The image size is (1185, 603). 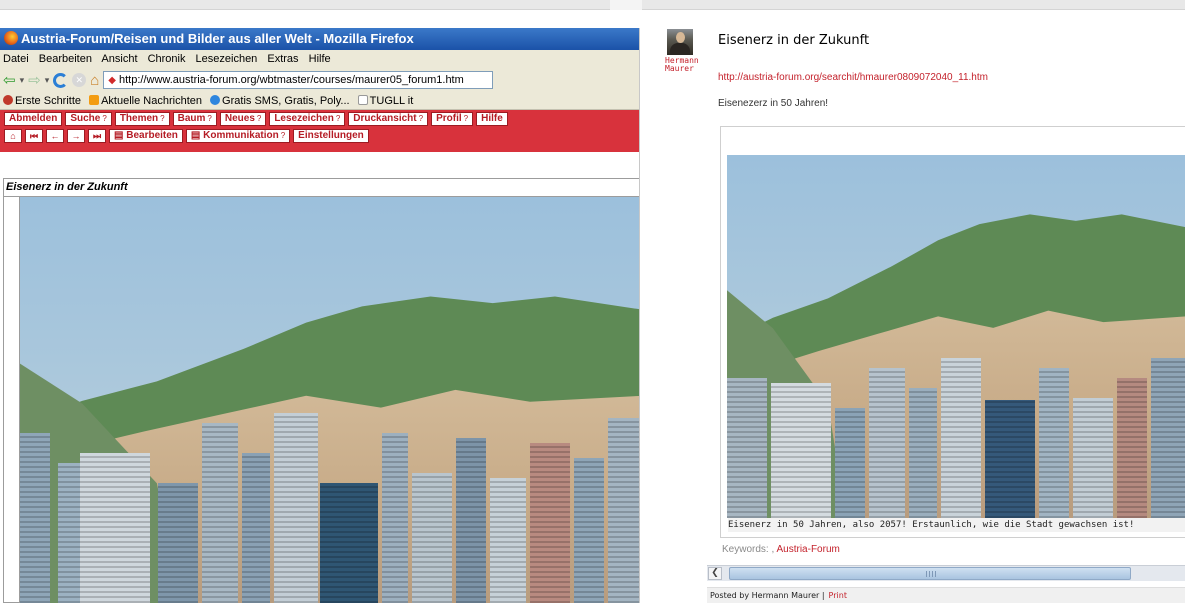 I want to click on bookmark-erste-schritte: Erste Schritte, so click(x=42, y=101).